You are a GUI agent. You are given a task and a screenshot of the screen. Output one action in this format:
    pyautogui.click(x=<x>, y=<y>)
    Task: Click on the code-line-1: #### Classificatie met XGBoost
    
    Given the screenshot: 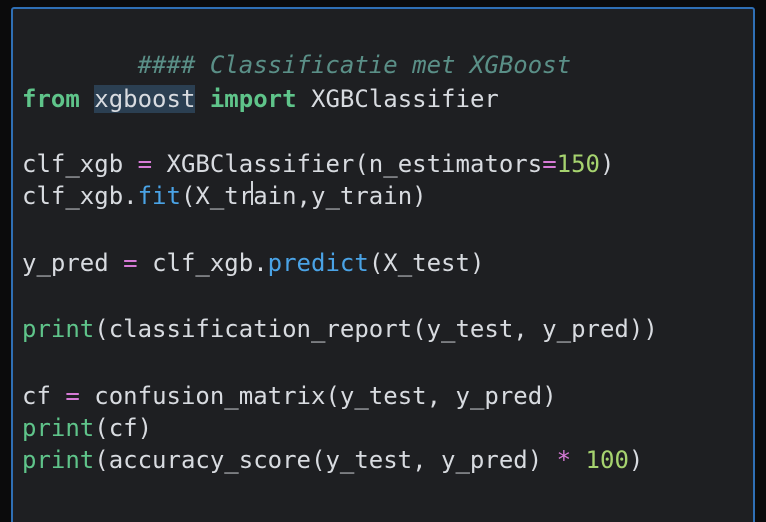 What is the action you would take?
    pyautogui.click(x=296, y=48)
    